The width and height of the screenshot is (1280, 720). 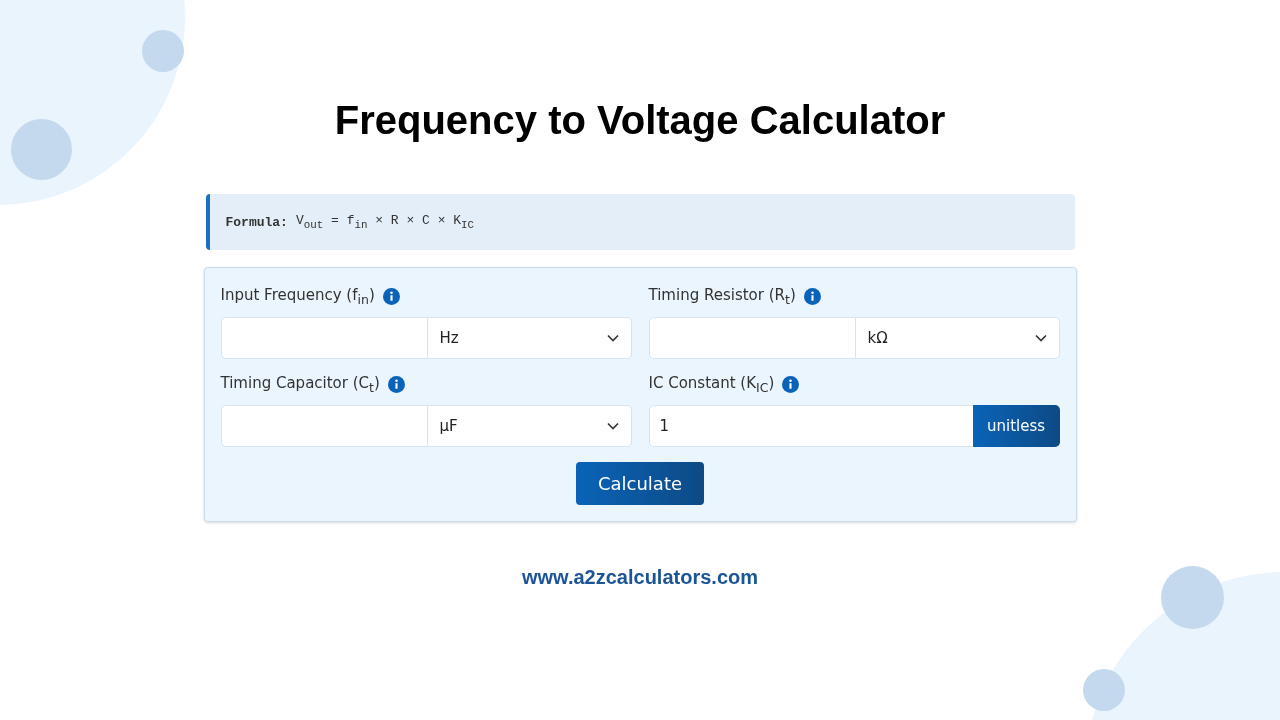 I want to click on unit-dropdown: Hz, so click(x=529, y=338).